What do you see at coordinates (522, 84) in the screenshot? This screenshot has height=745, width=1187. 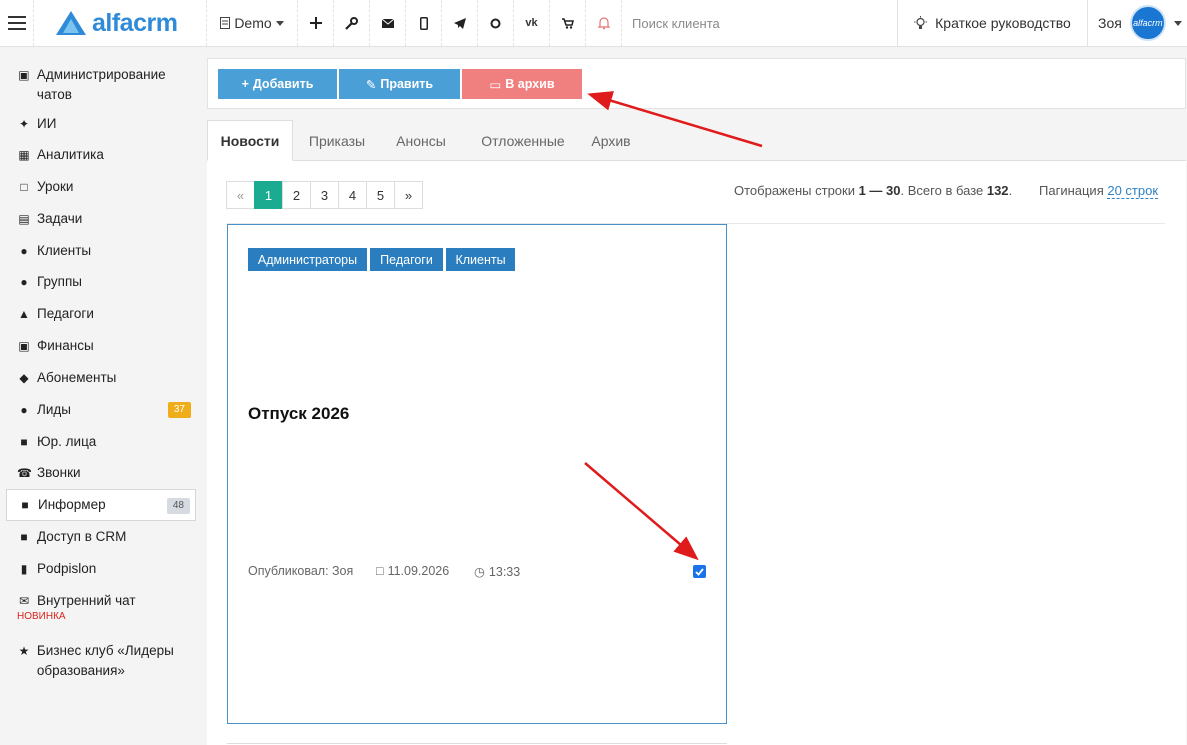 I see `archive-button: ▭ В архив` at bounding box center [522, 84].